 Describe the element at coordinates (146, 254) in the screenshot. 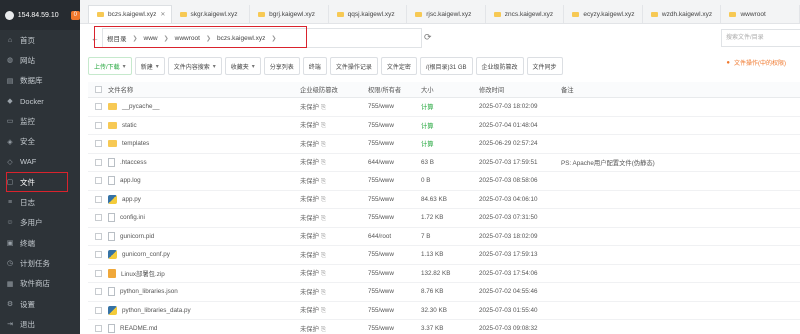

I see `file-name: gunicorn_conf.py` at that location.